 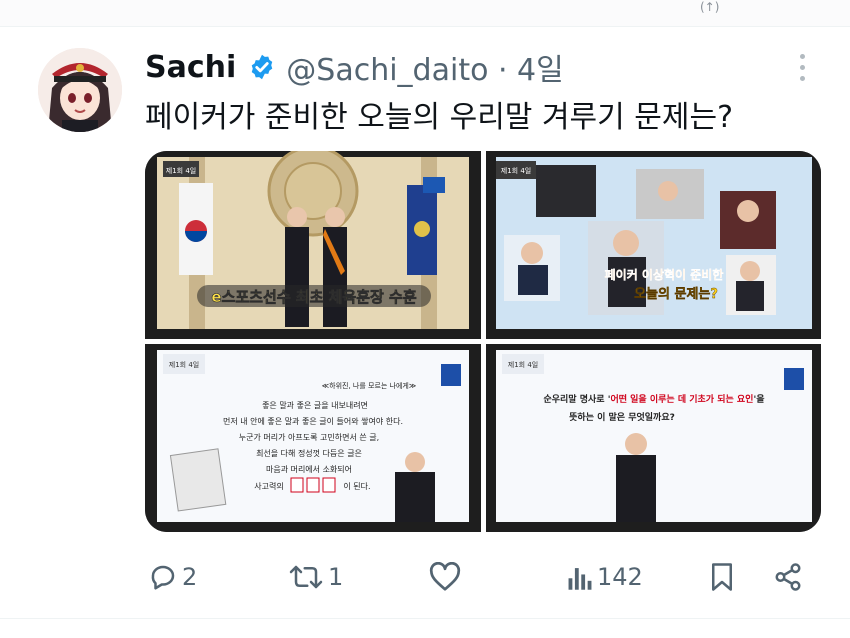 What do you see at coordinates (664, 274) in the screenshot?
I see `image2-caption-top: 페이커 이상혁이 준비한` at bounding box center [664, 274].